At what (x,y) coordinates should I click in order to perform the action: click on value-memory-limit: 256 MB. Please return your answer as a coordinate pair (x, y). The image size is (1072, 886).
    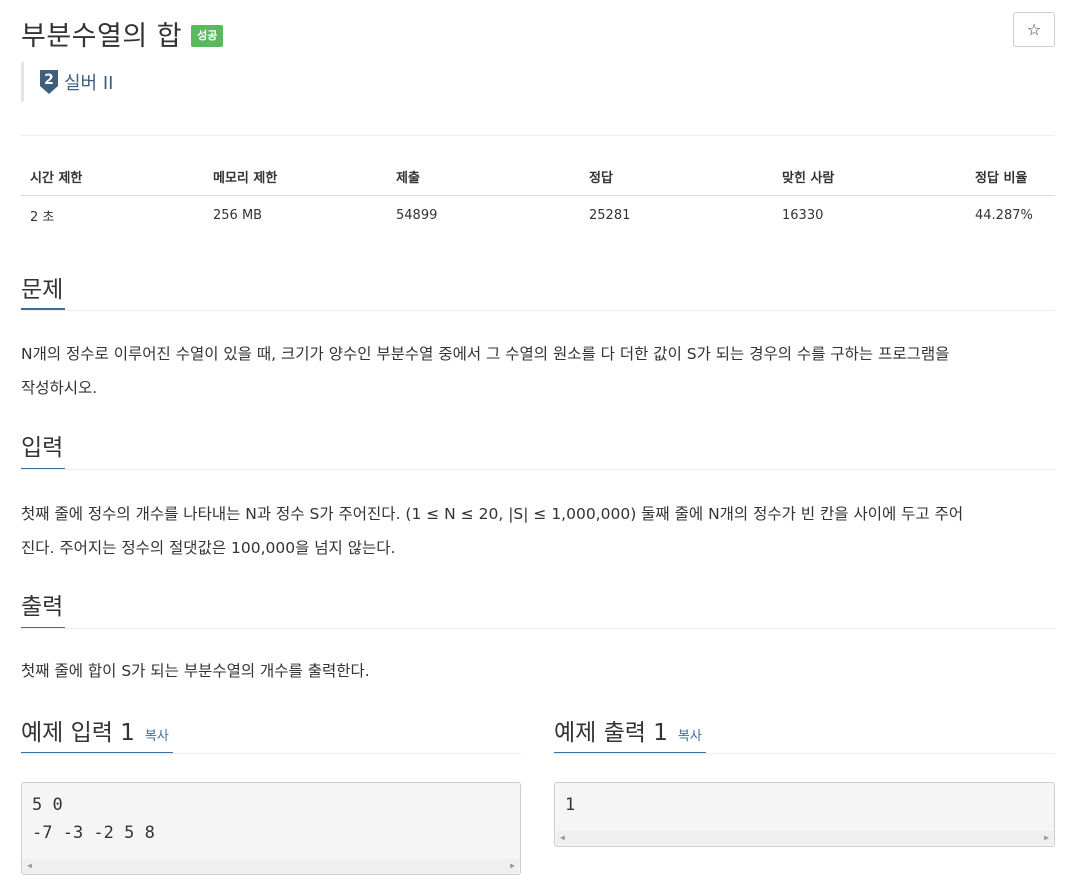
    Looking at the image, I should click on (238, 215).